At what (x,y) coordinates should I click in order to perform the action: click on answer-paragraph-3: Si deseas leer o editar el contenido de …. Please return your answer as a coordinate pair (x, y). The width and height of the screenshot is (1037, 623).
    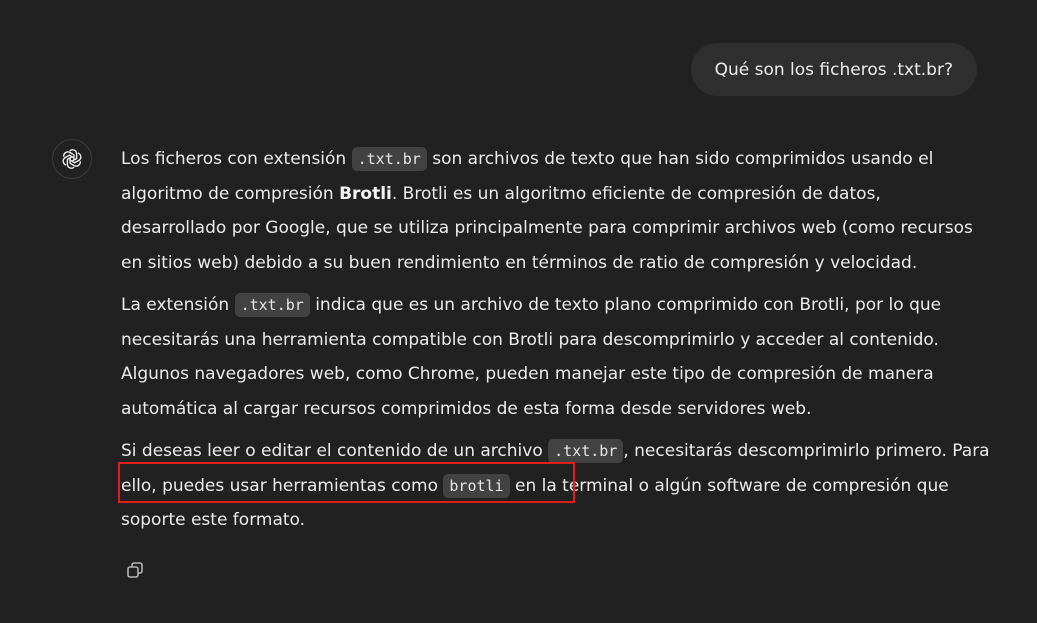
    Looking at the image, I should click on (556, 486).